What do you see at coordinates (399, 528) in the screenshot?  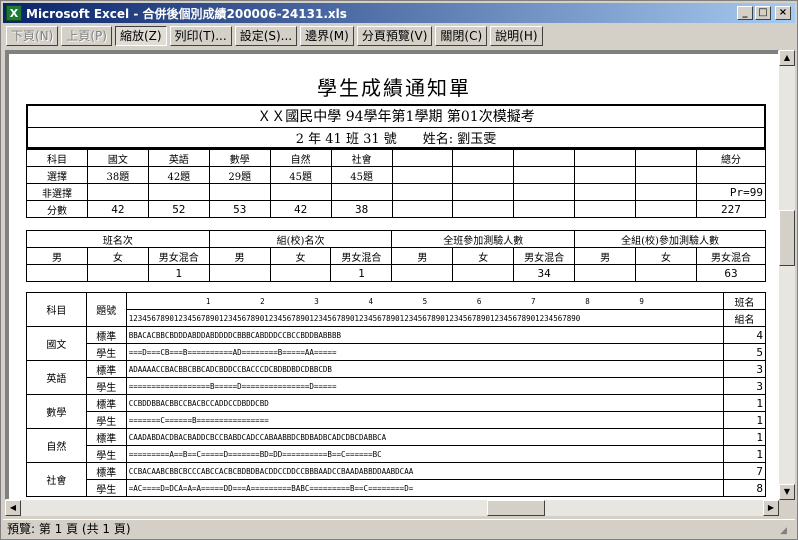 I see `status-bar: 預覽: 第 1 頁 (共 1 頁) ◢` at bounding box center [399, 528].